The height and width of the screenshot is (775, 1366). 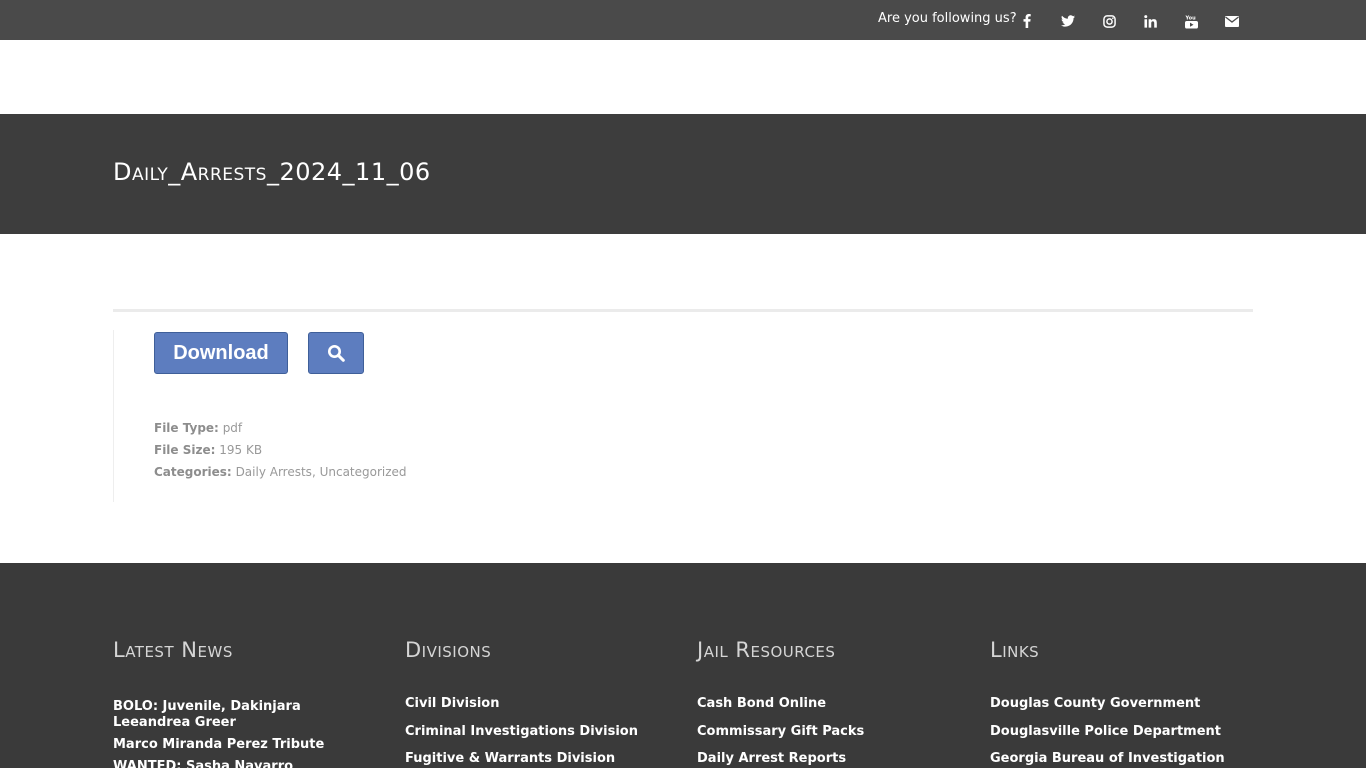 What do you see at coordinates (1150, 21) in the screenshot?
I see `linkedin-icon` at bounding box center [1150, 21].